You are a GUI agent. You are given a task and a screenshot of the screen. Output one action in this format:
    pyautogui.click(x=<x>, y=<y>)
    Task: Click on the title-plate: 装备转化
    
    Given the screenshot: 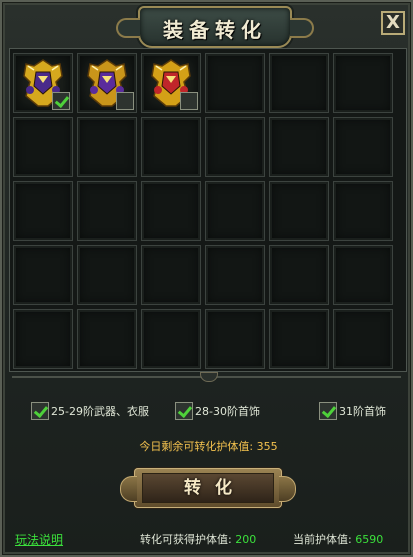 What is the action you would take?
    pyautogui.click(x=215, y=27)
    